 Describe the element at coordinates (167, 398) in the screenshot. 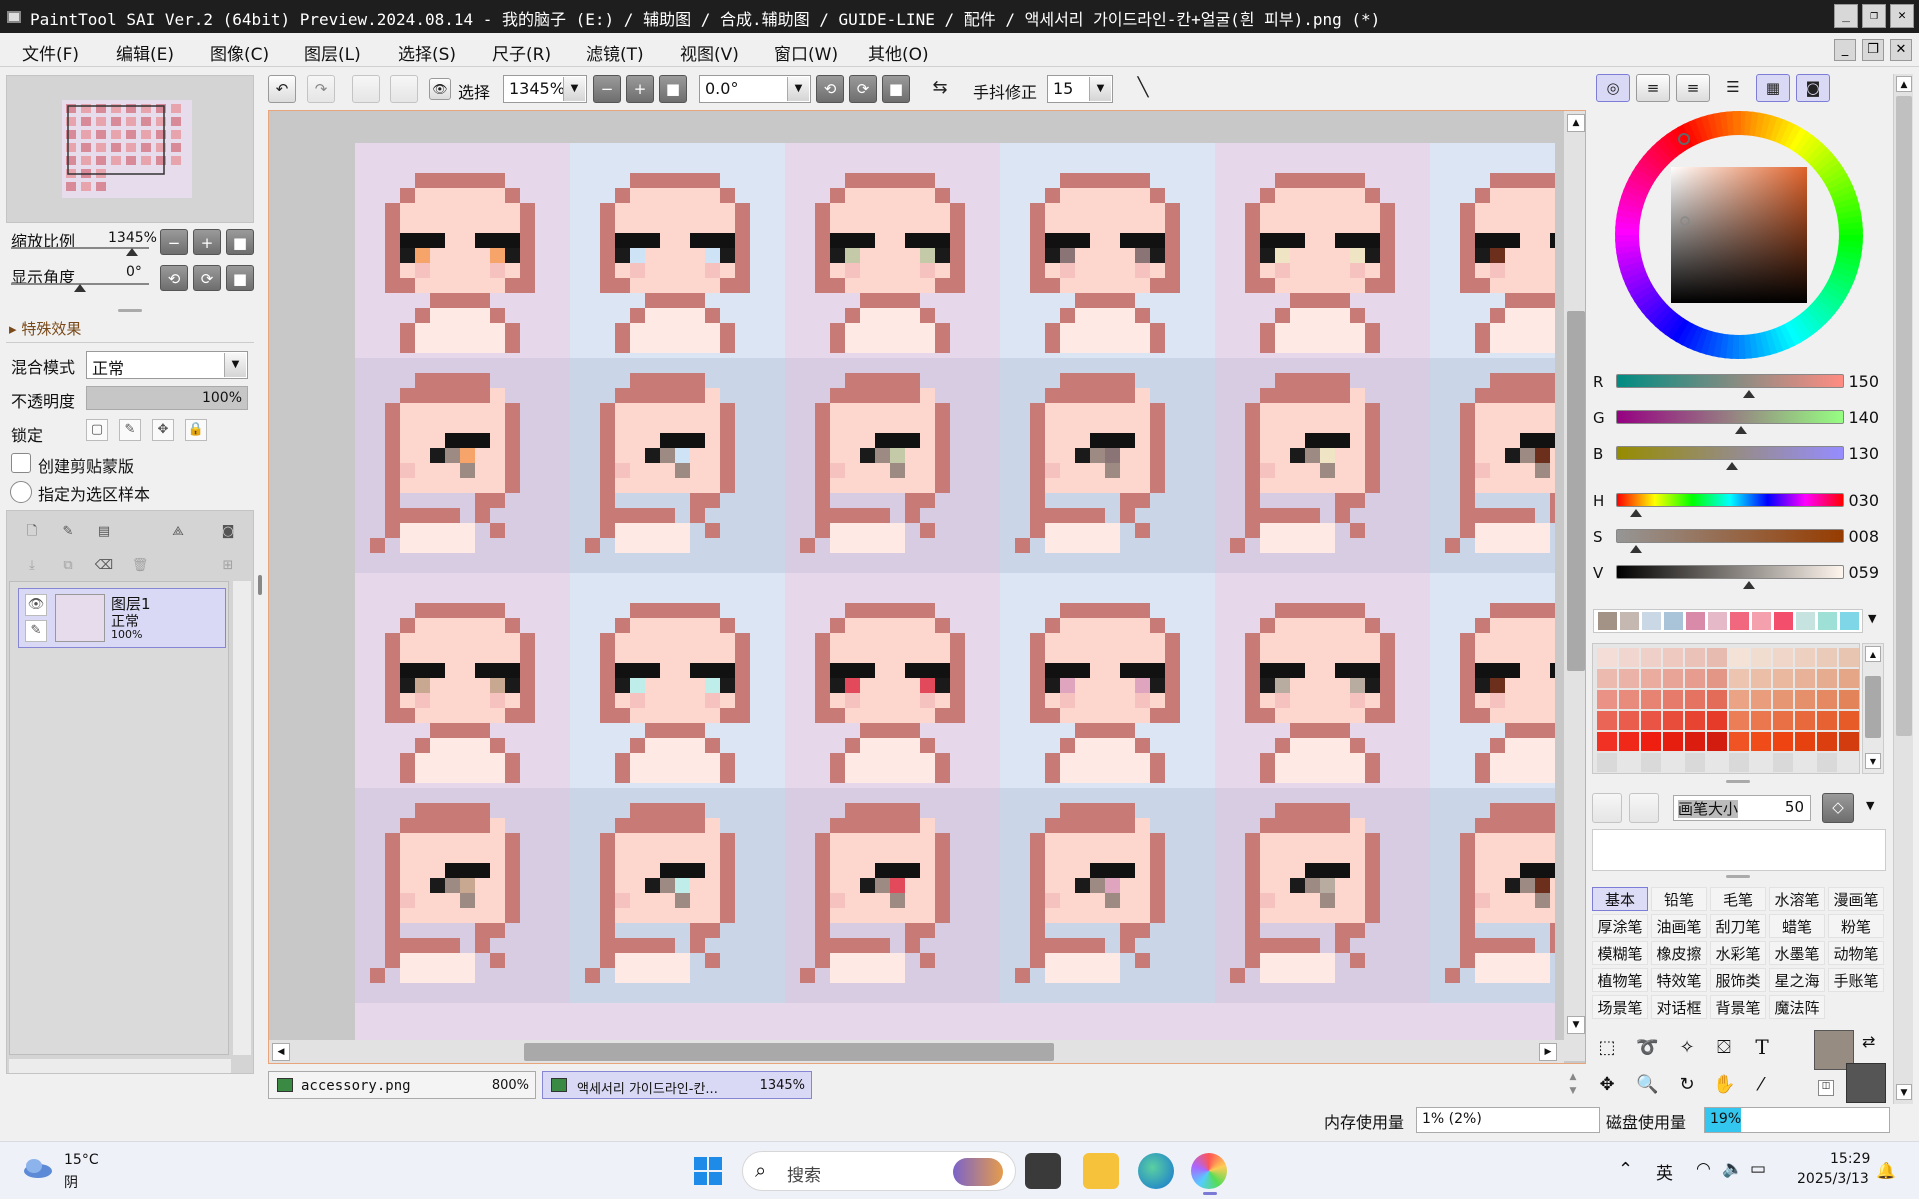

I see `opacity-slider: 100%` at that location.